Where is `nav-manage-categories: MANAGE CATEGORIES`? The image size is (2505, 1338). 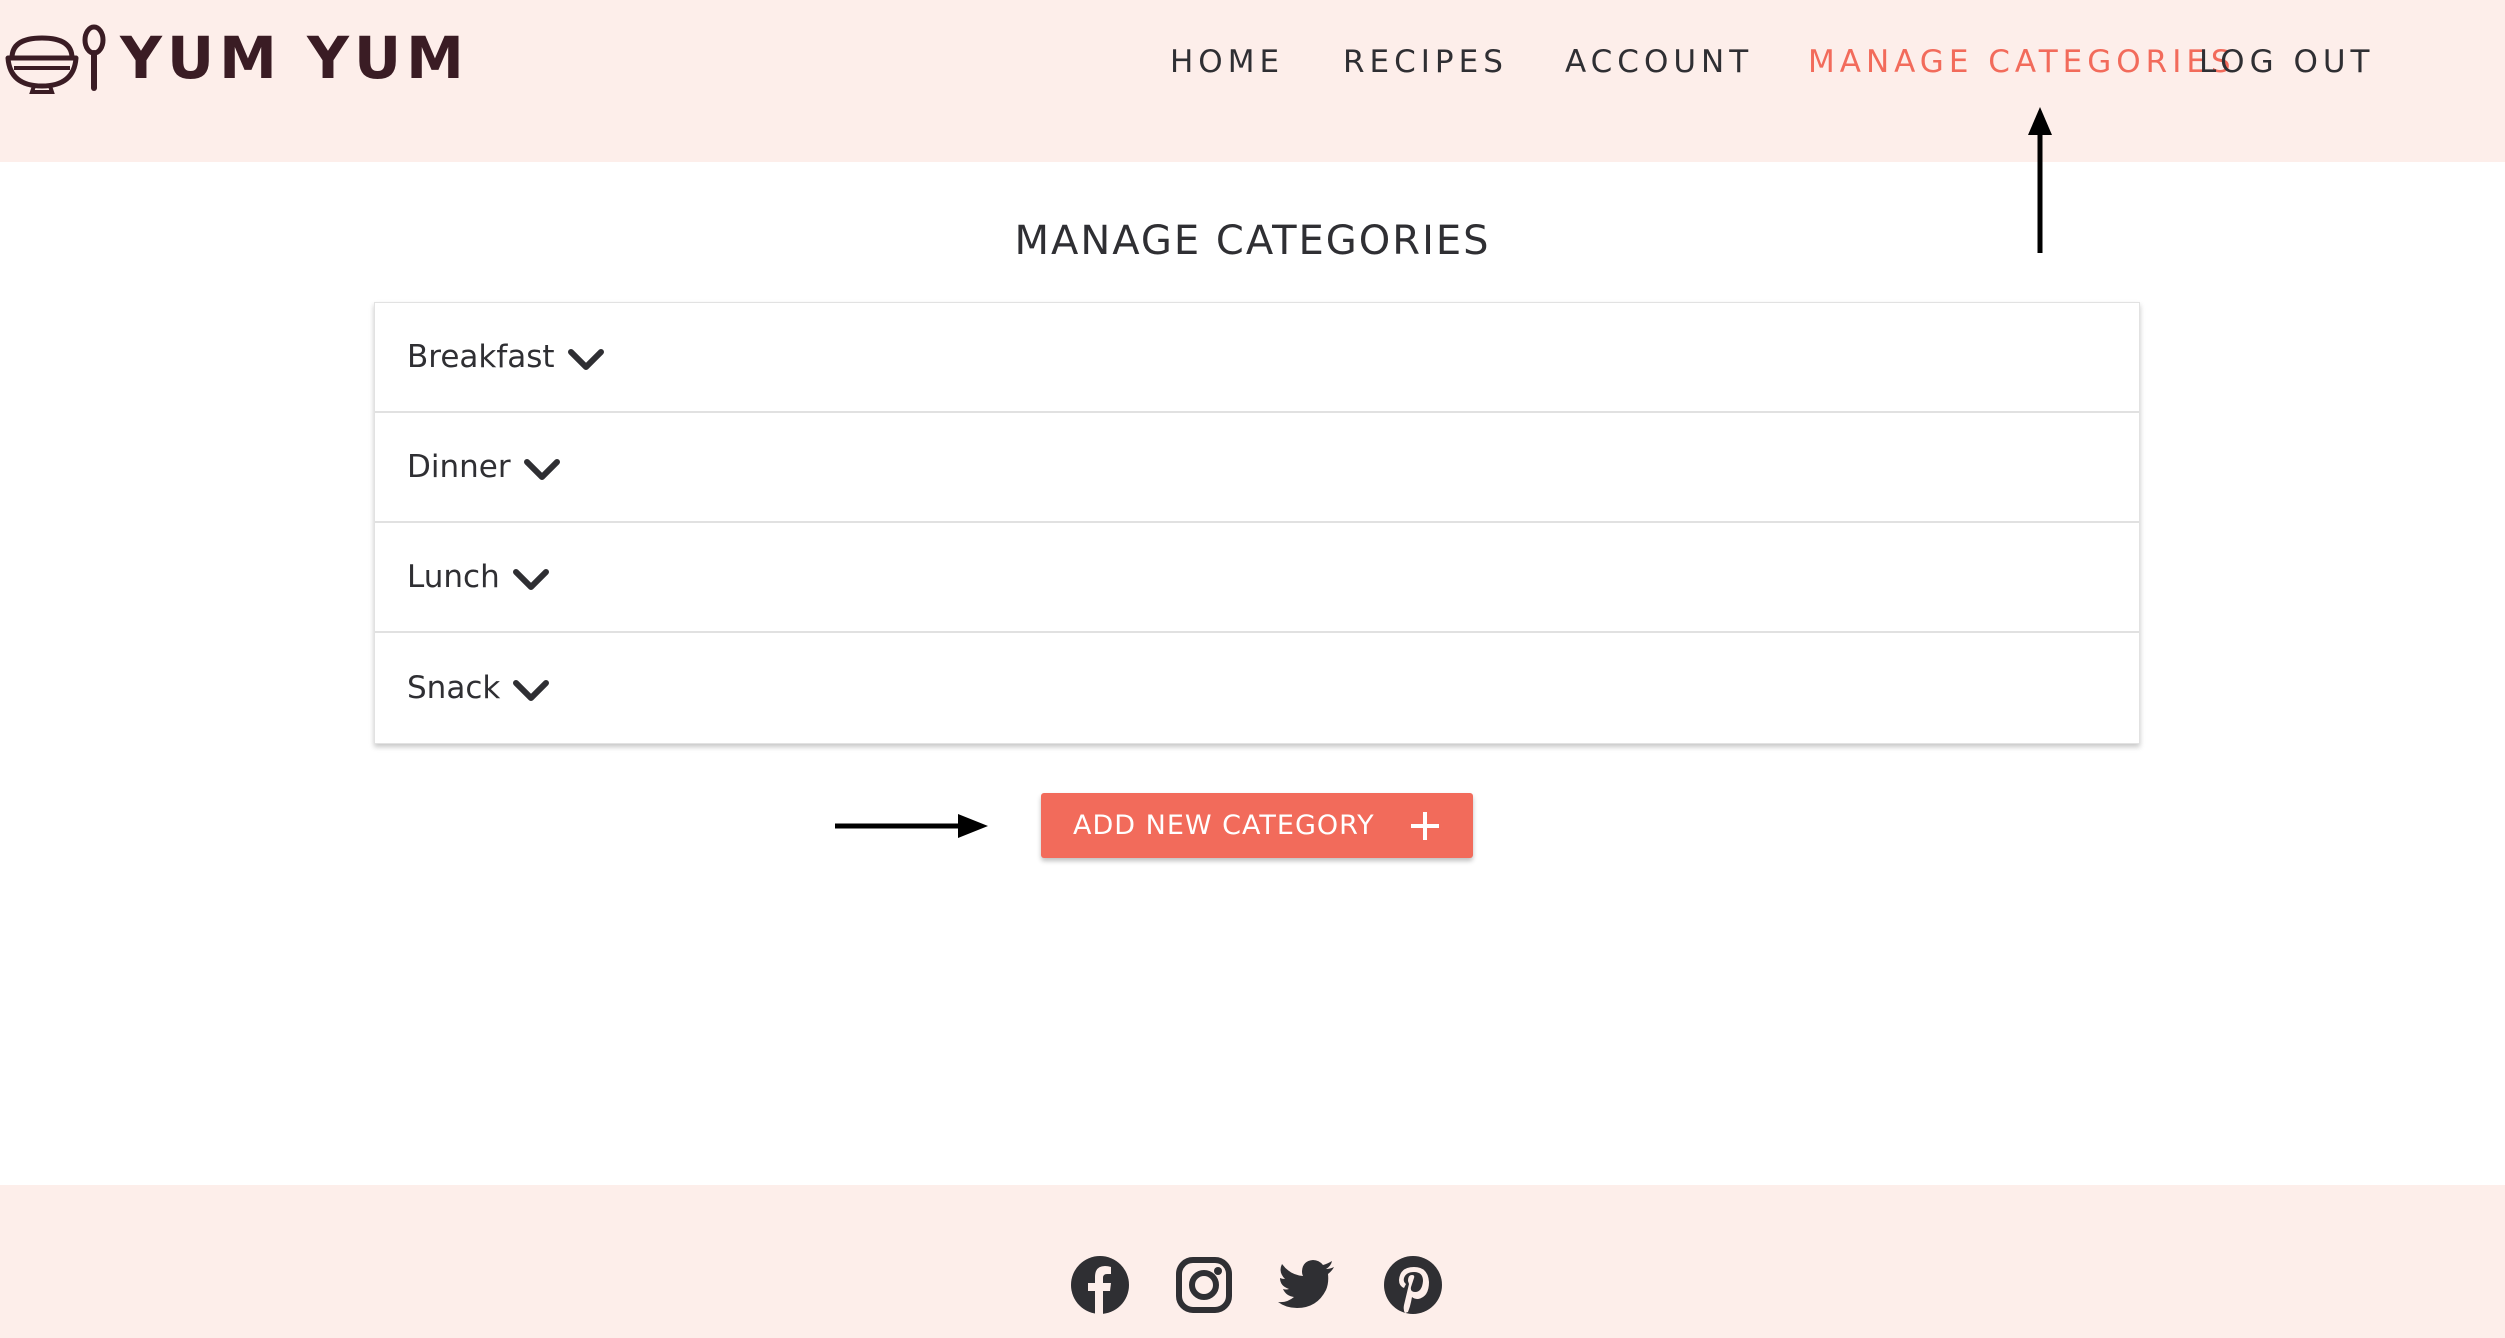 nav-manage-categories: MANAGE CATEGORIES is located at coordinates (2022, 62).